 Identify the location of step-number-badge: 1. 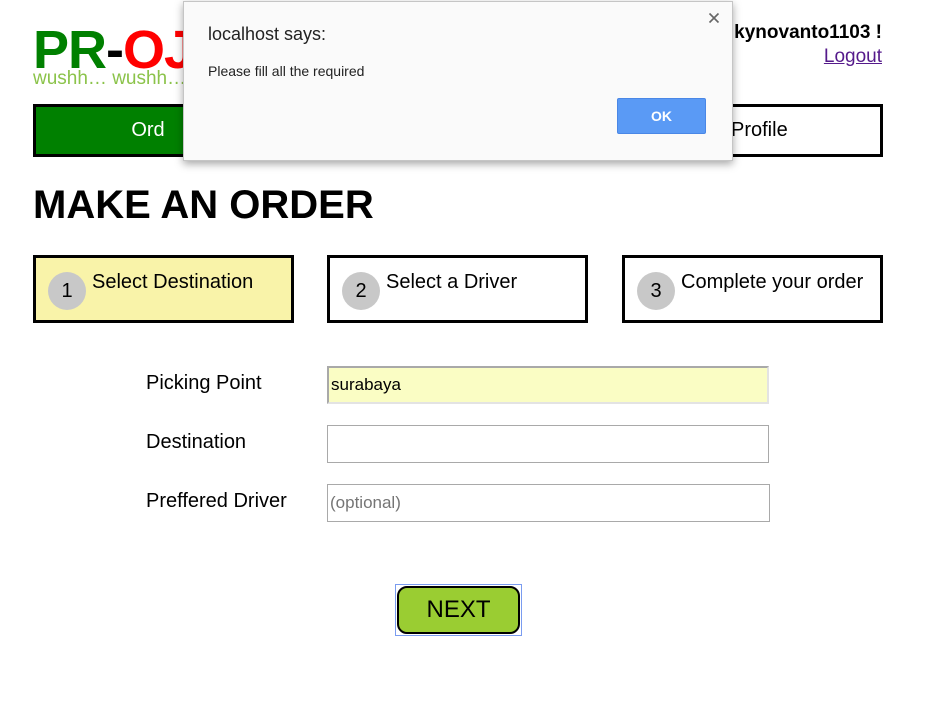
(67, 291).